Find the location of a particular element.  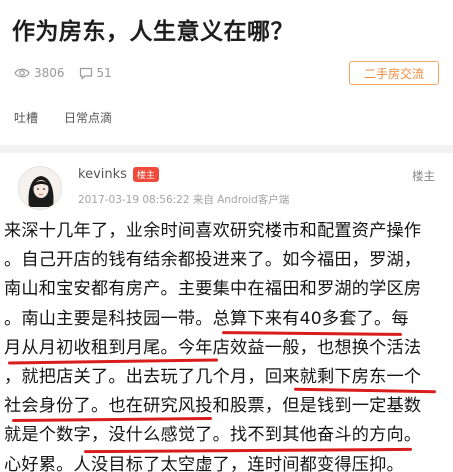

section-divider is located at coordinates (226, 149).